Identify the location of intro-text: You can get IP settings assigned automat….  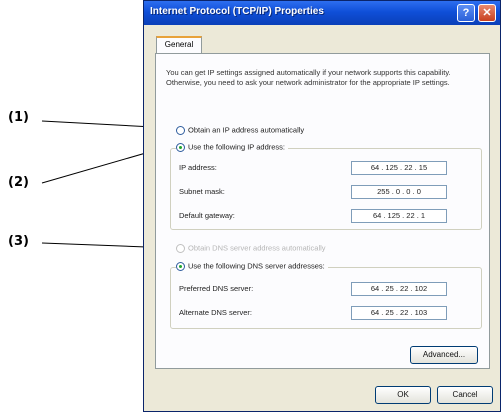
(308, 77).